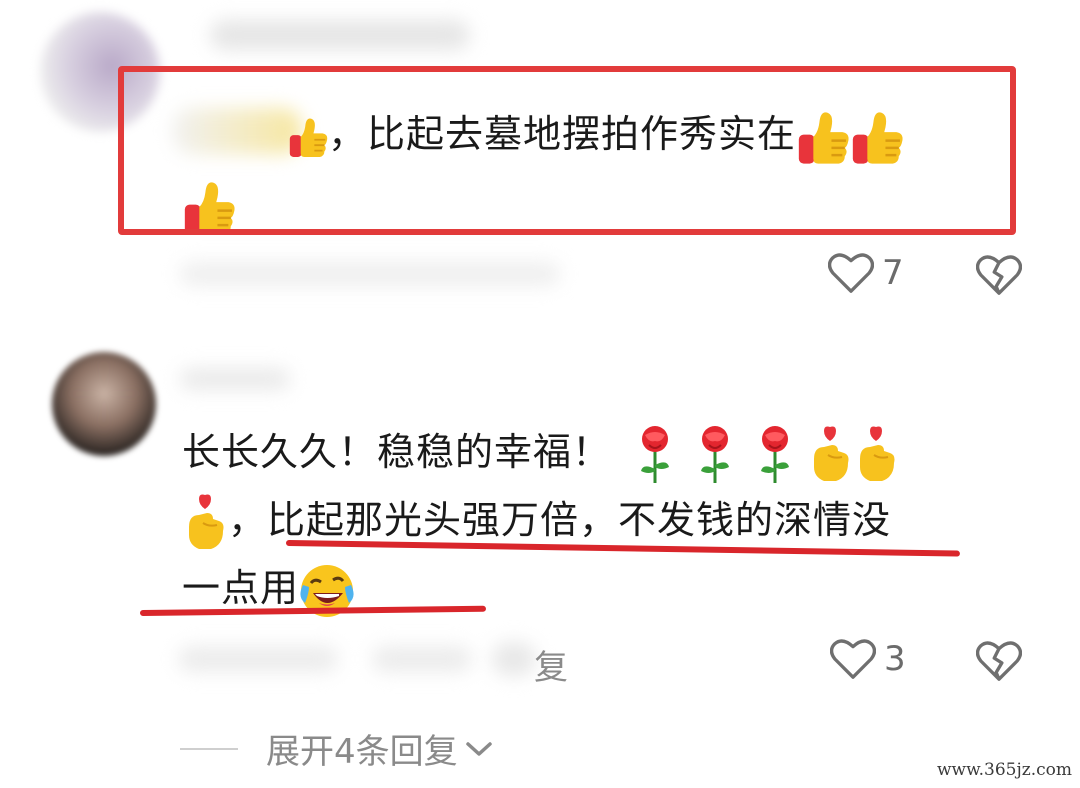  I want to click on comment-2-line2: ，比起那光头强万倍，不发钱的深情没, so click(560, 520).